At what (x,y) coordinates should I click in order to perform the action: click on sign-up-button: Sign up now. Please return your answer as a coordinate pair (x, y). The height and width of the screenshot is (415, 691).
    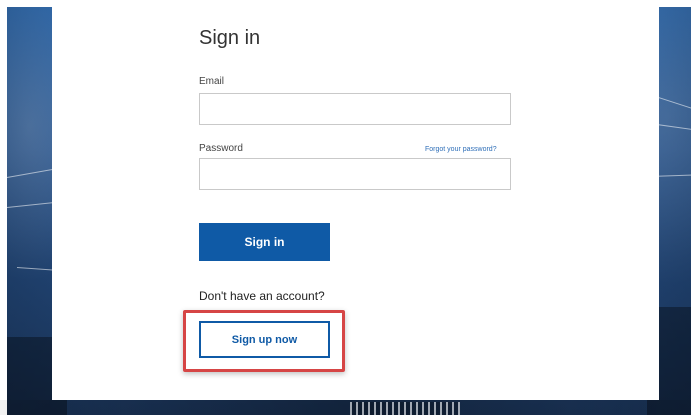
    Looking at the image, I should click on (264, 339).